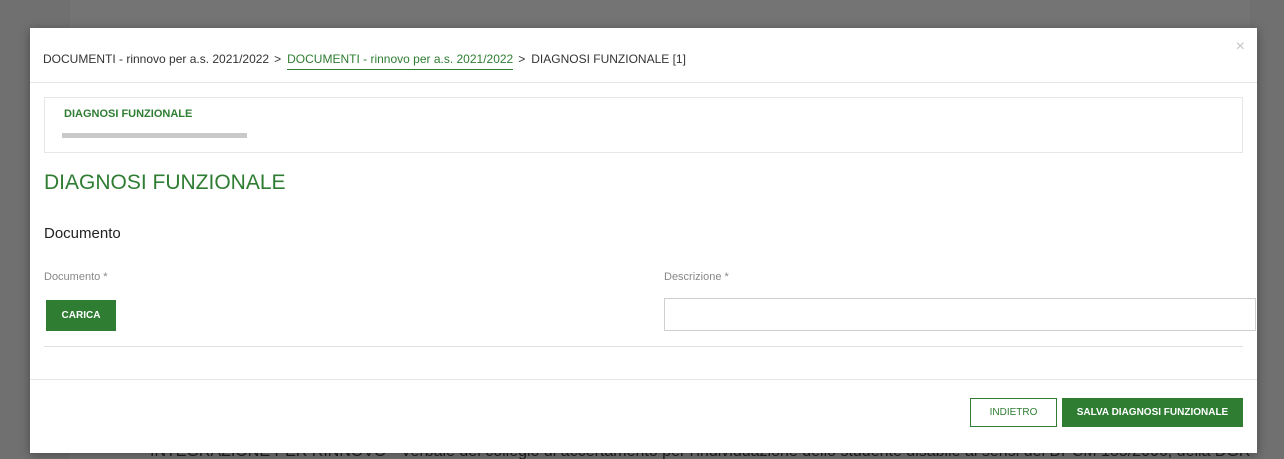 Image resolution: width=1284 pixels, height=459 pixels. Describe the element at coordinates (1152, 412) in the screenshot. I see `save-button: SALVA DIAGNOSI FUNZIONALE` at that location.